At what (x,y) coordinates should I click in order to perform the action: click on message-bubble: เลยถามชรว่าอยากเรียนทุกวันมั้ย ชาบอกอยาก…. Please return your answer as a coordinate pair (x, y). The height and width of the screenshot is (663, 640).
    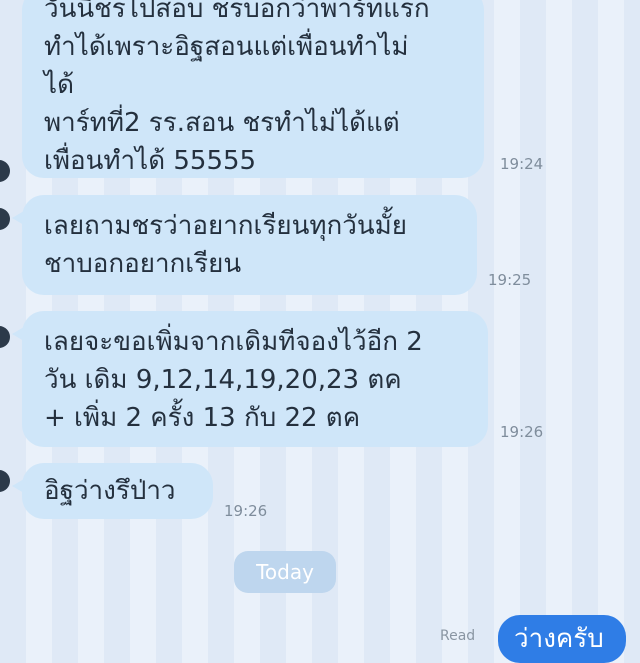
    Looking at the image, I should click on (244, 245).